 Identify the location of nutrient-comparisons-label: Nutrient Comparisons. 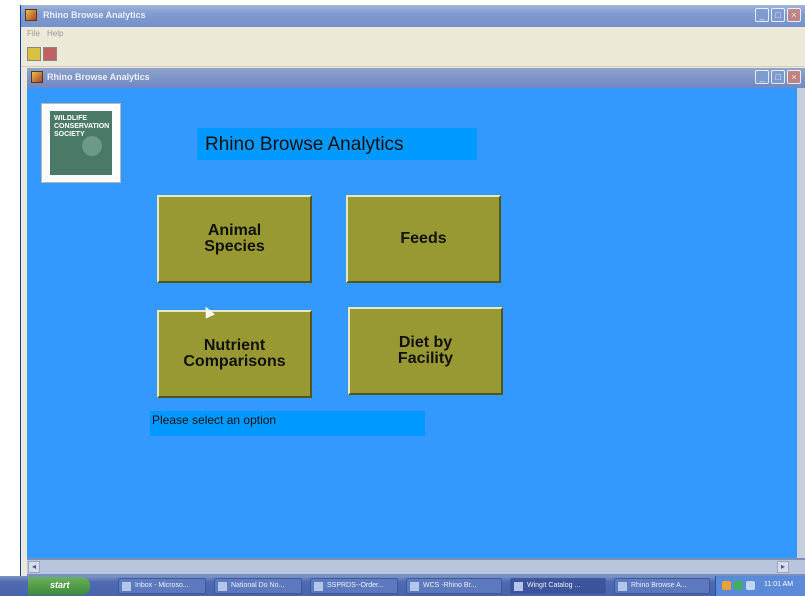
(234, 353).